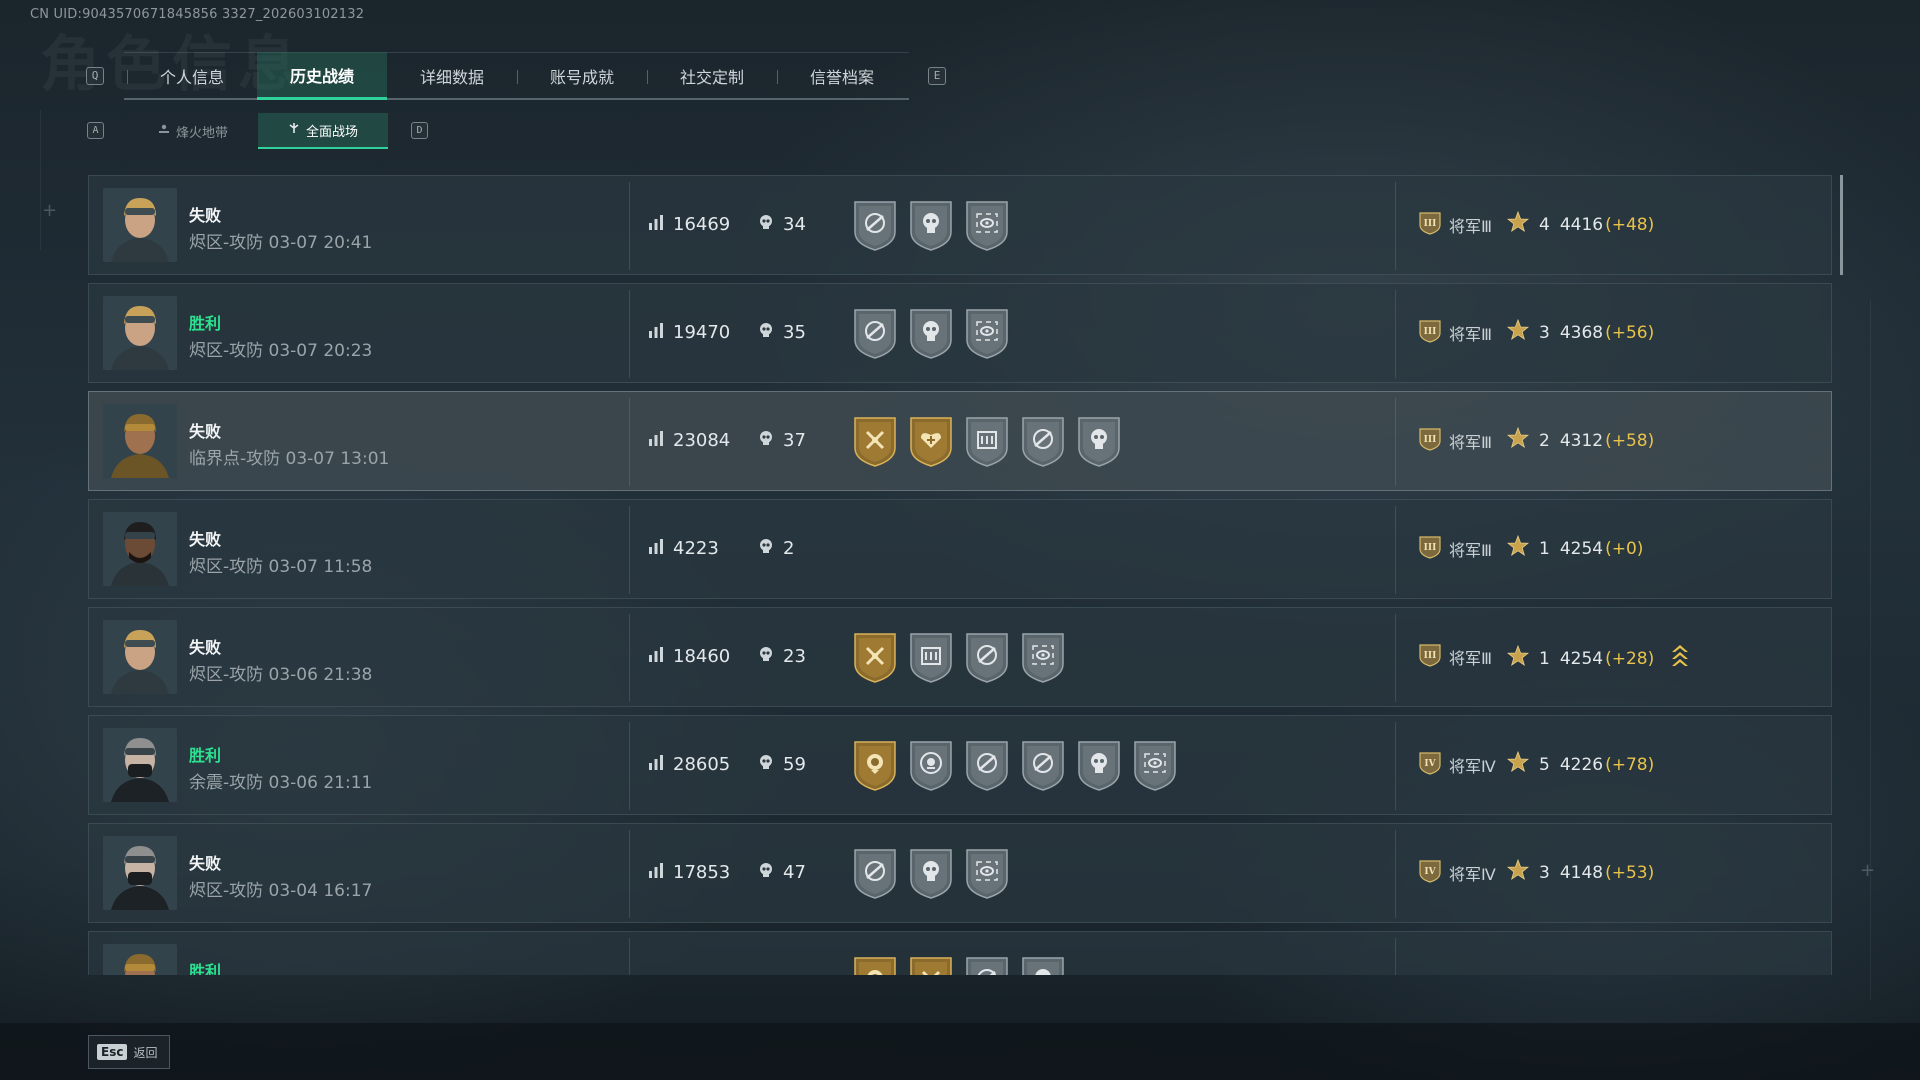 The width and height of the screenshot is (1920, 1080). I want to click on kills-value: 59, so click(794, 764).